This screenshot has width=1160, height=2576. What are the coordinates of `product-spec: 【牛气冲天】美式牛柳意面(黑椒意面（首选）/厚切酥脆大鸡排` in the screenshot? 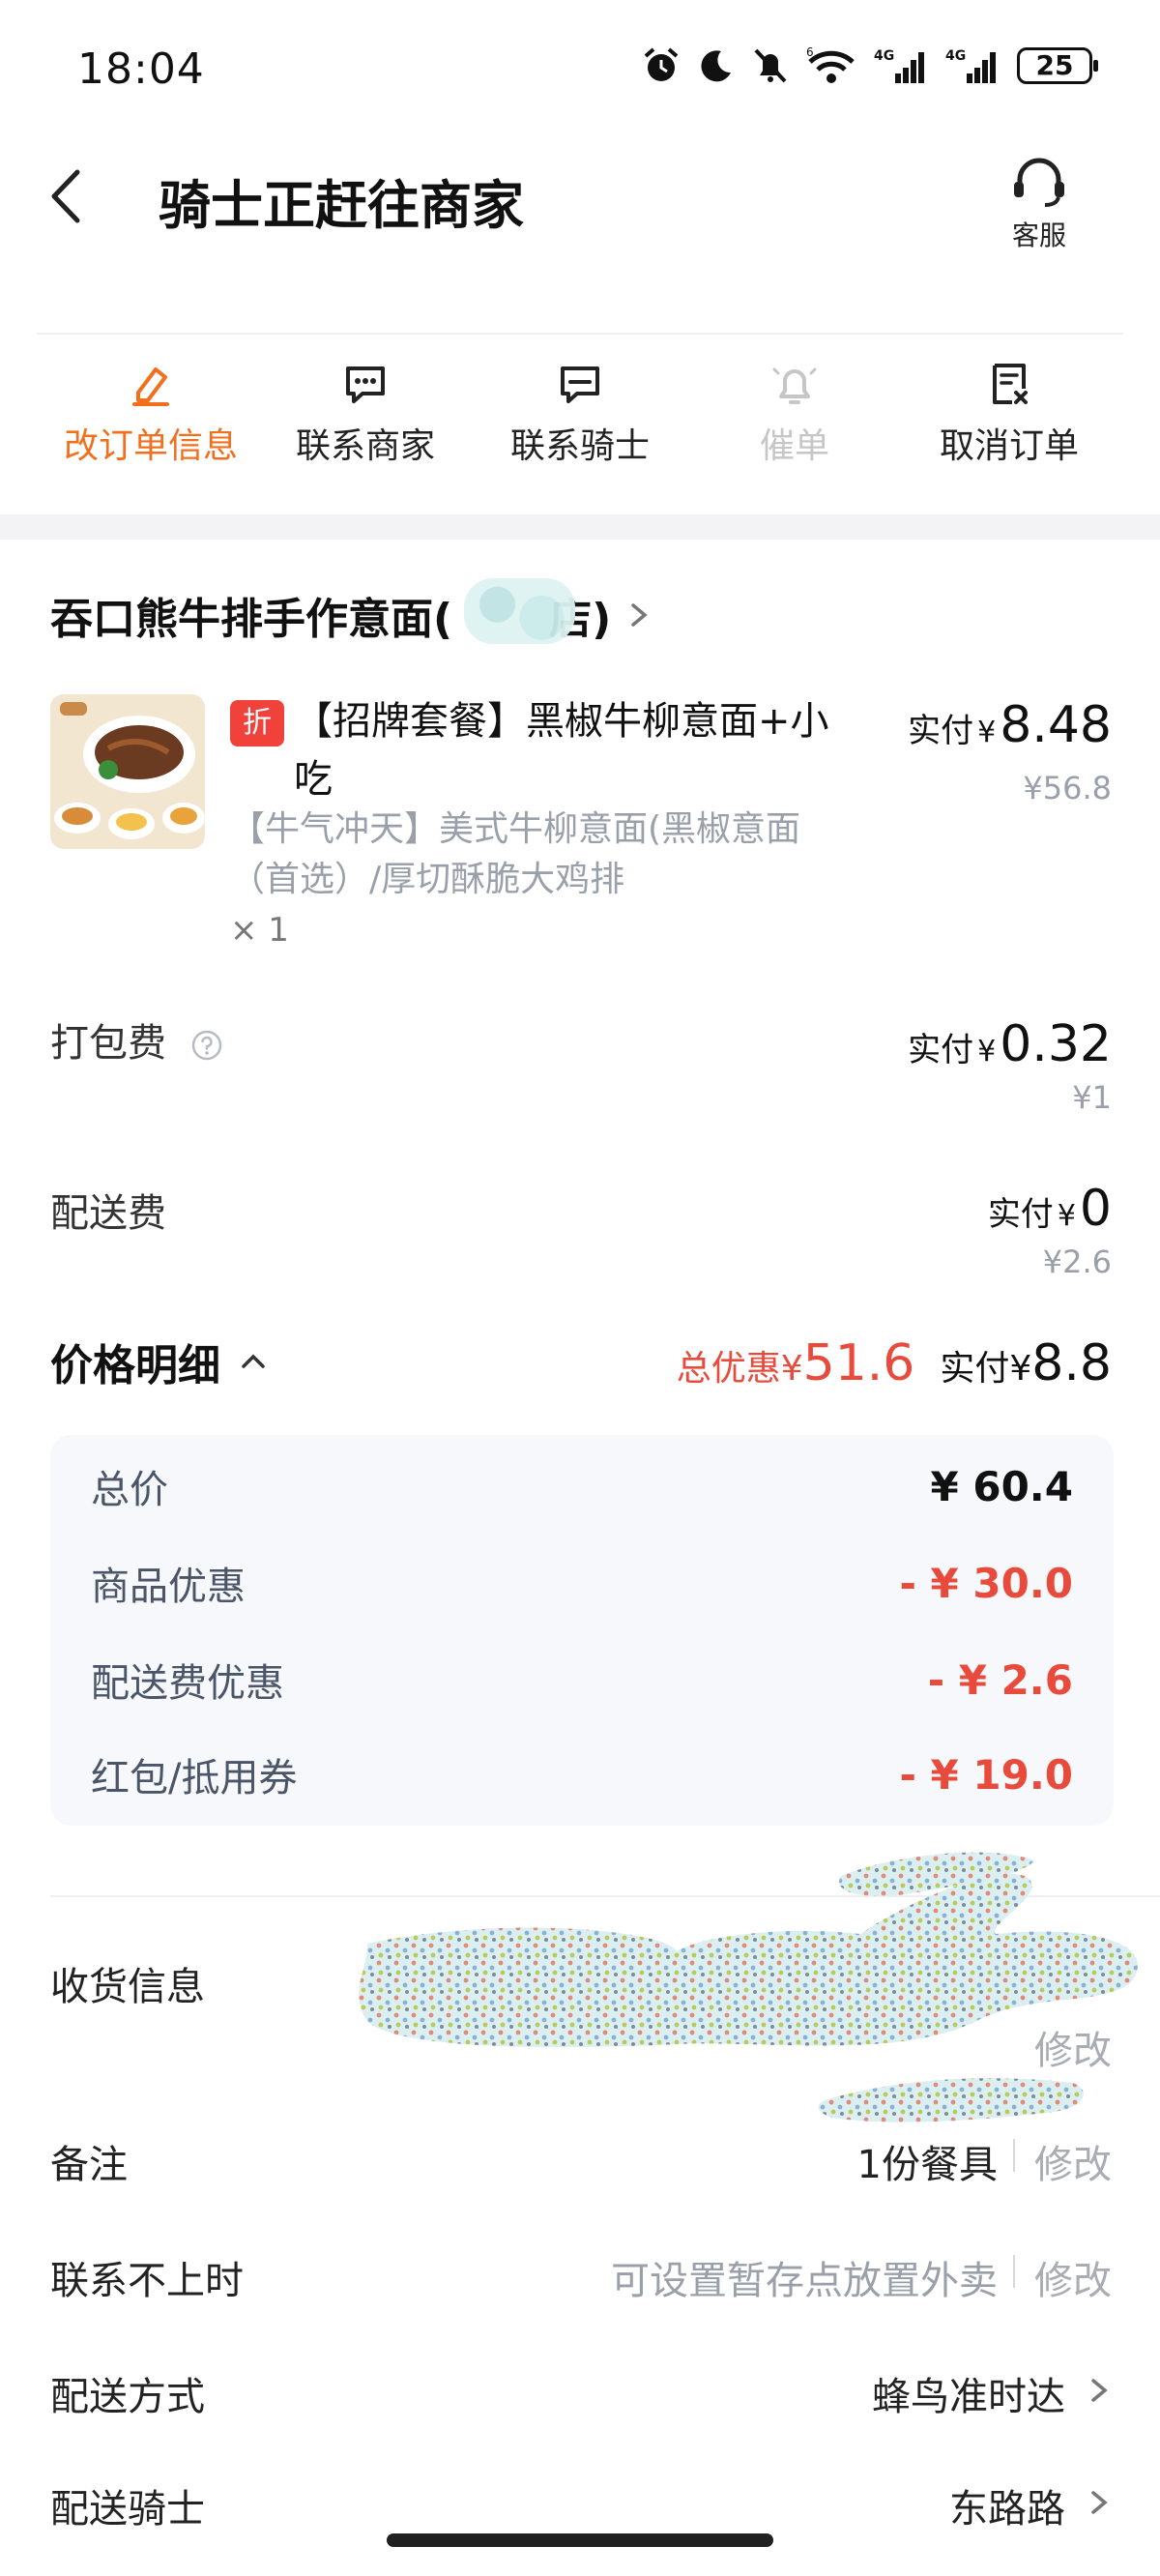 It's located at (516, 854).